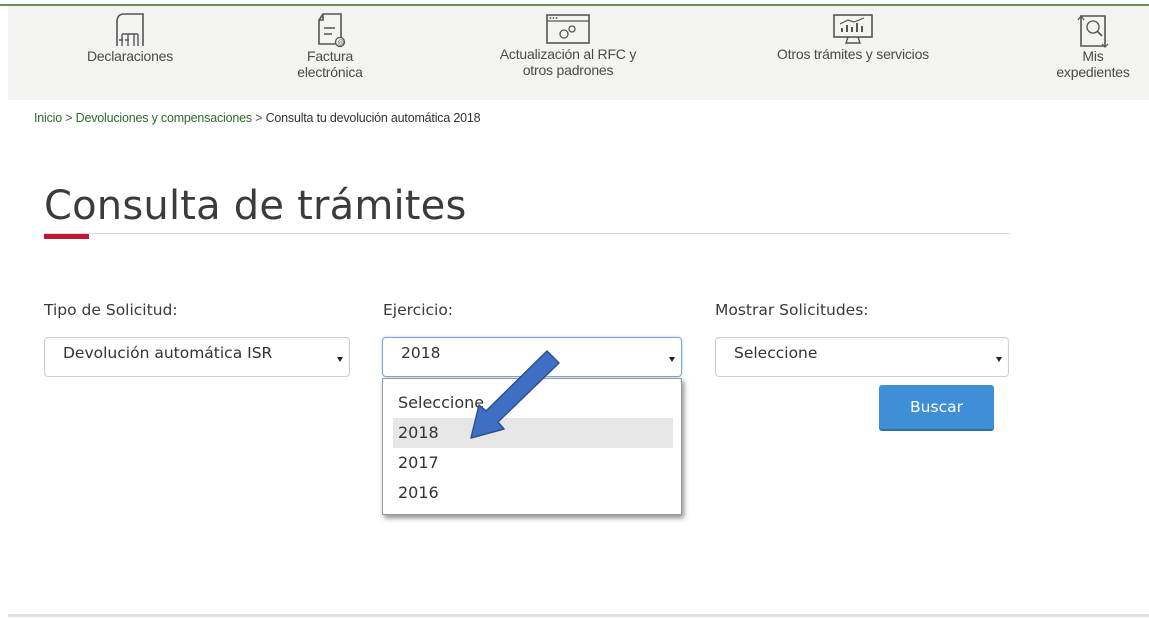 The height and width of the screenshot is (619, 1149). I want to click on annotation-arrow-icon, so click(515, 394).